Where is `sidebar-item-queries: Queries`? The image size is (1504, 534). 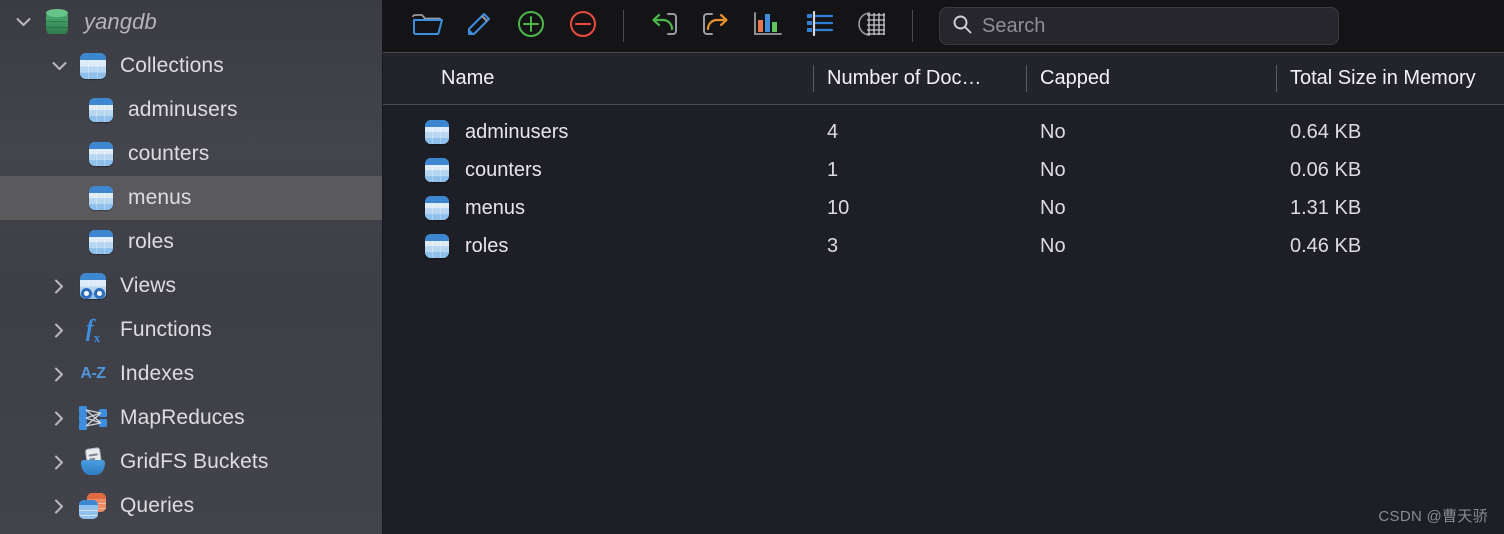
sidebar-item-queries: Queries is located at coordinates (191, 506).